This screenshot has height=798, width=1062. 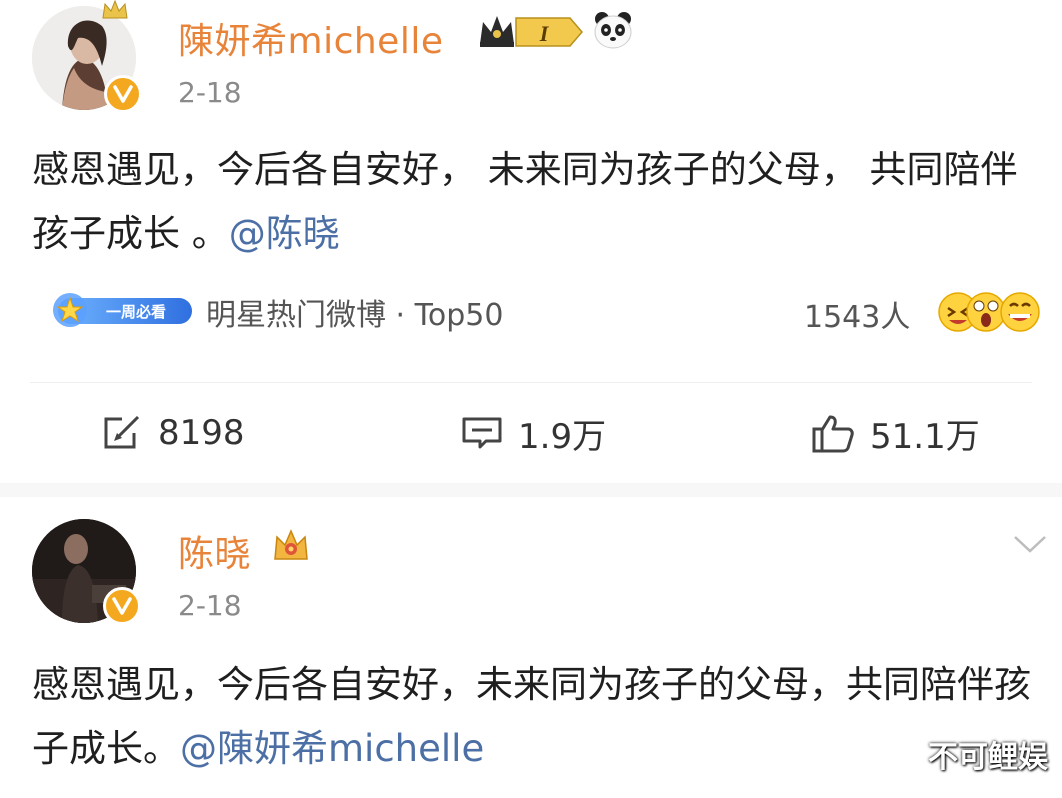 What do you see at coordinates (214, 554) in the screenshot?
I see `username-text: 陈晓` at bounding box center [214, 554].